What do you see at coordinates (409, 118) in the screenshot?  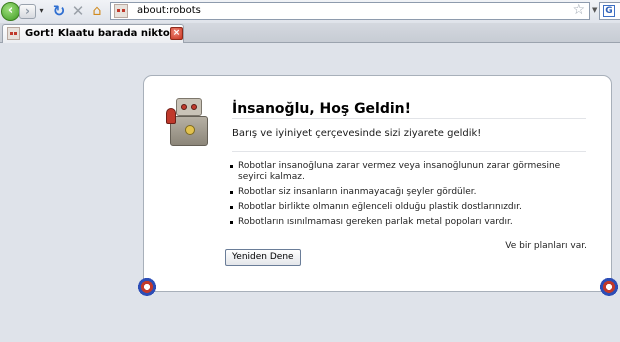 I see `title-divider` at bounding box center [409, 118].